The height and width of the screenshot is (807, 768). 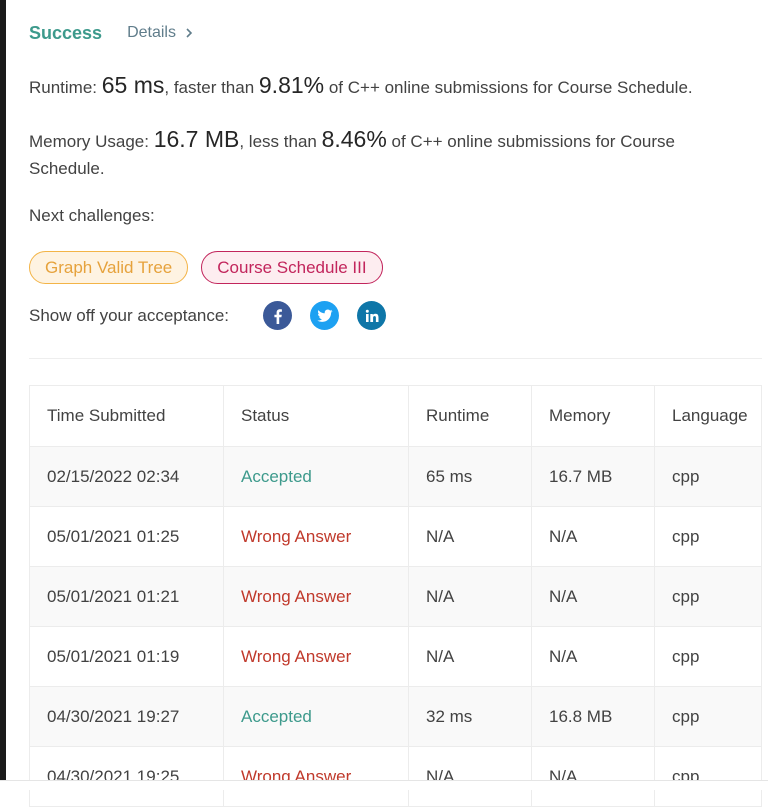 What do you see at coordinates (470, 716) in the screenshot?
I see `cell-runtime: 32 ms` at bounding box center [470, 716].